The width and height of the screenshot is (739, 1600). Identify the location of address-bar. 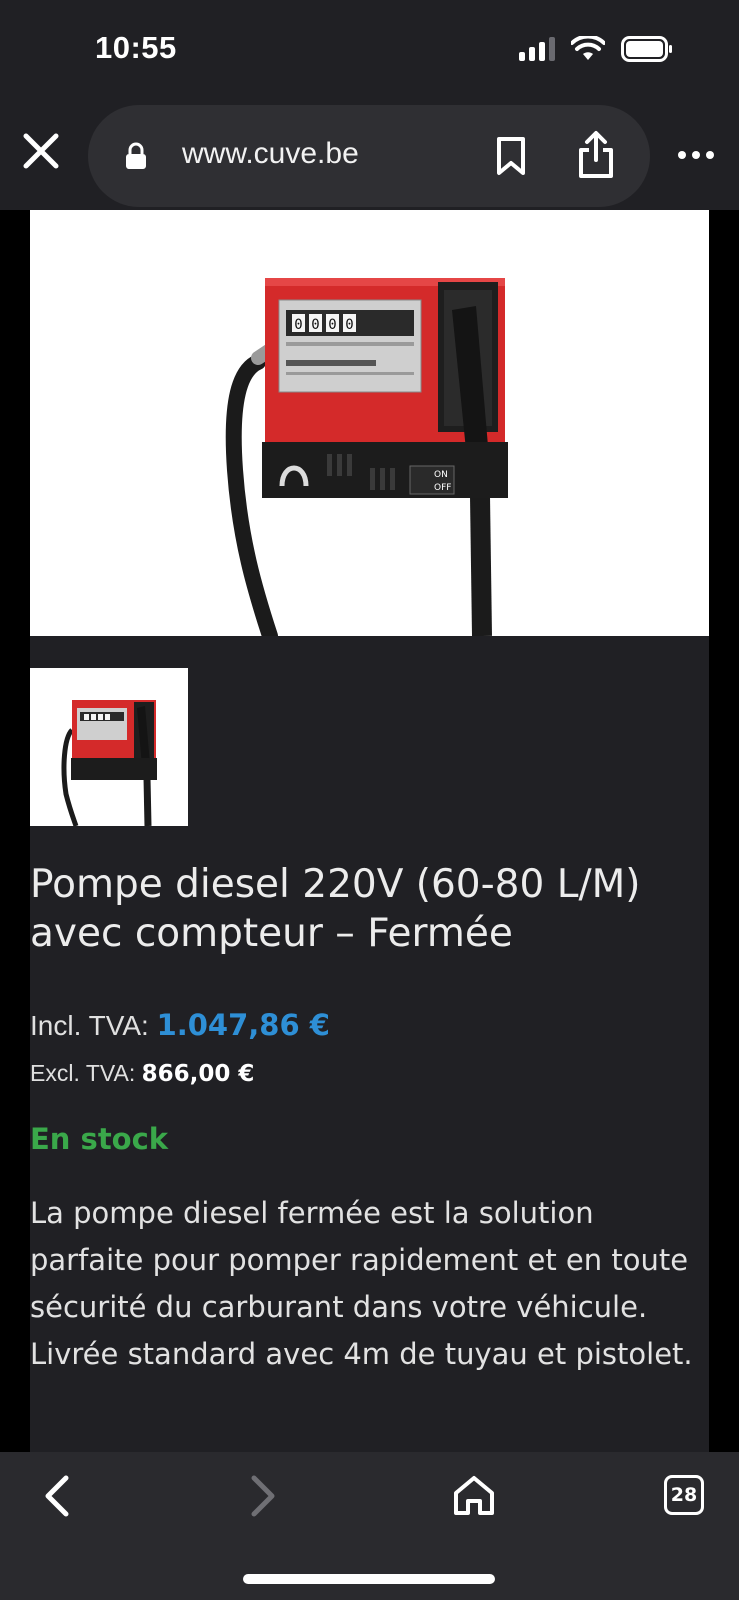
(369, 156).